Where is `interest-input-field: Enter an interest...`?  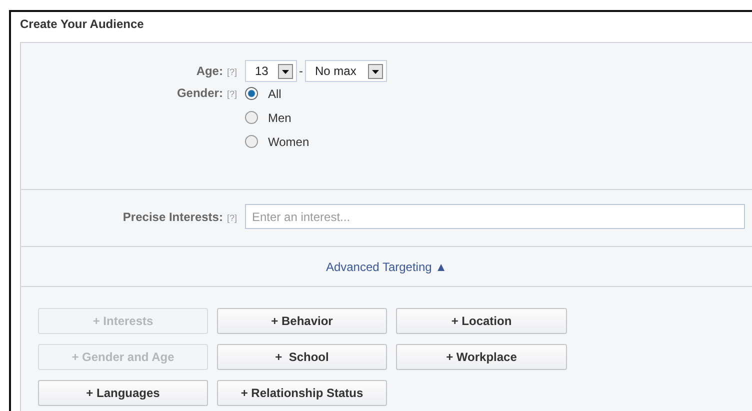 interest-input-field: Enter an interest... is located at coordinates (495, 216).